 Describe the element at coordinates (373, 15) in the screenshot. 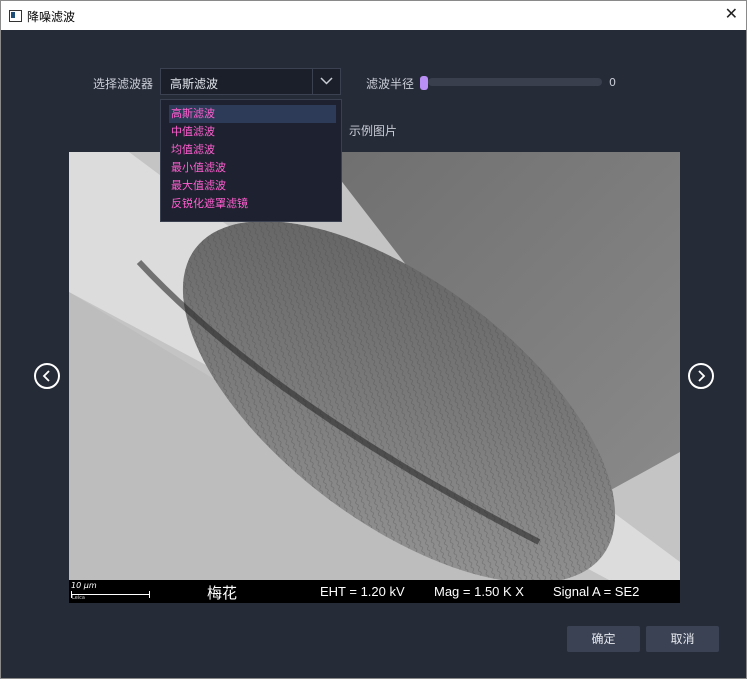

I see `title-bar: 降噪滤波 ✕` at that location.